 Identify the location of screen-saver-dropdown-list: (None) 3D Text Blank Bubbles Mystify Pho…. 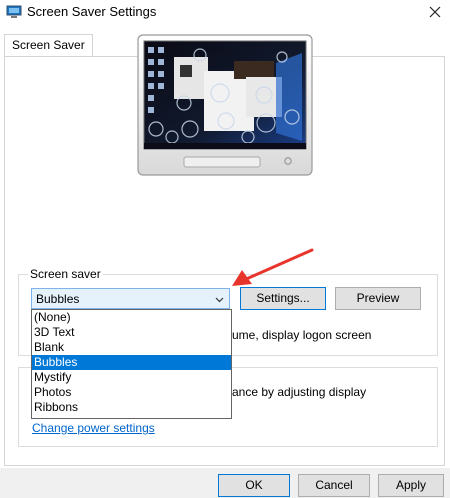
(131, 364).